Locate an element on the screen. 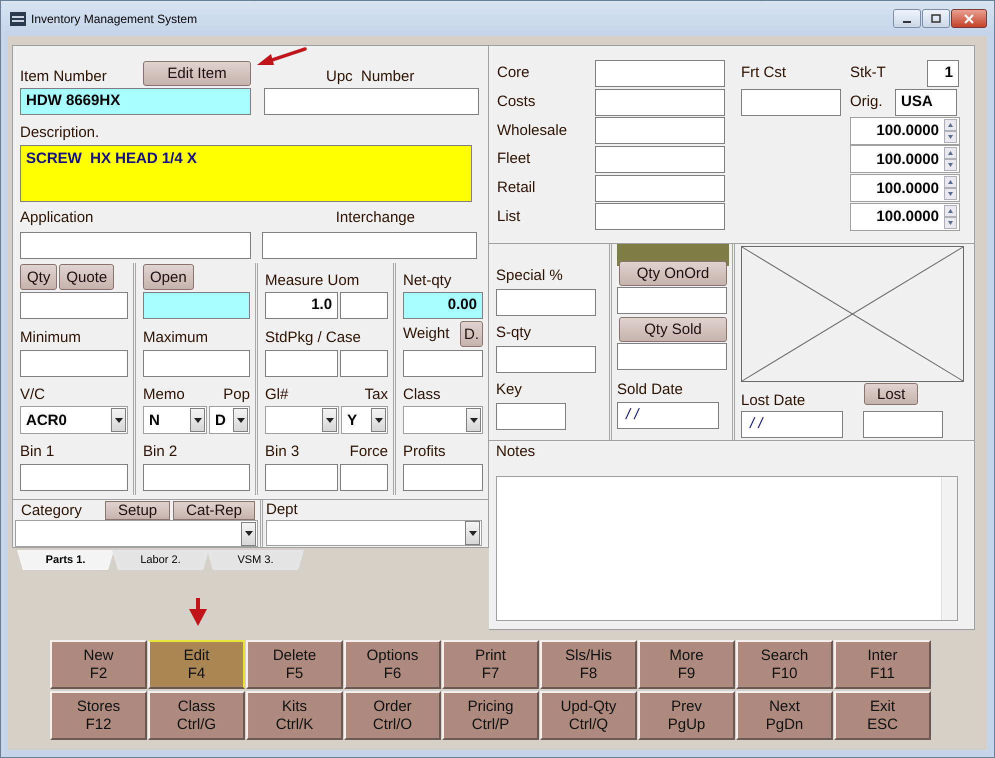 The image size is (995, 758). dropdown: N is located at coordinates (175, 420).